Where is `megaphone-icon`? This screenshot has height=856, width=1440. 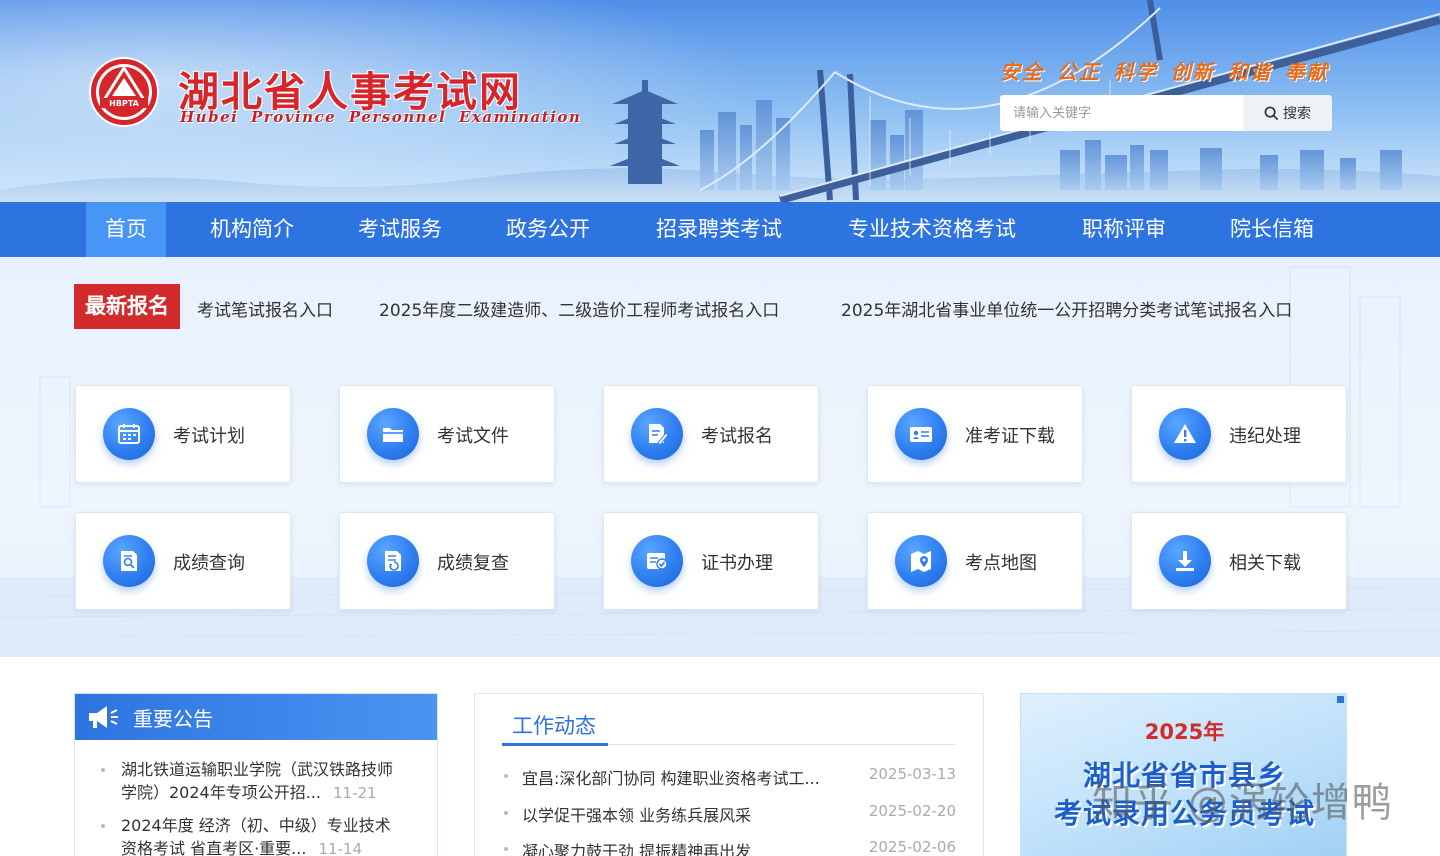 megaphone-icon is located at coordinates (103, 717).